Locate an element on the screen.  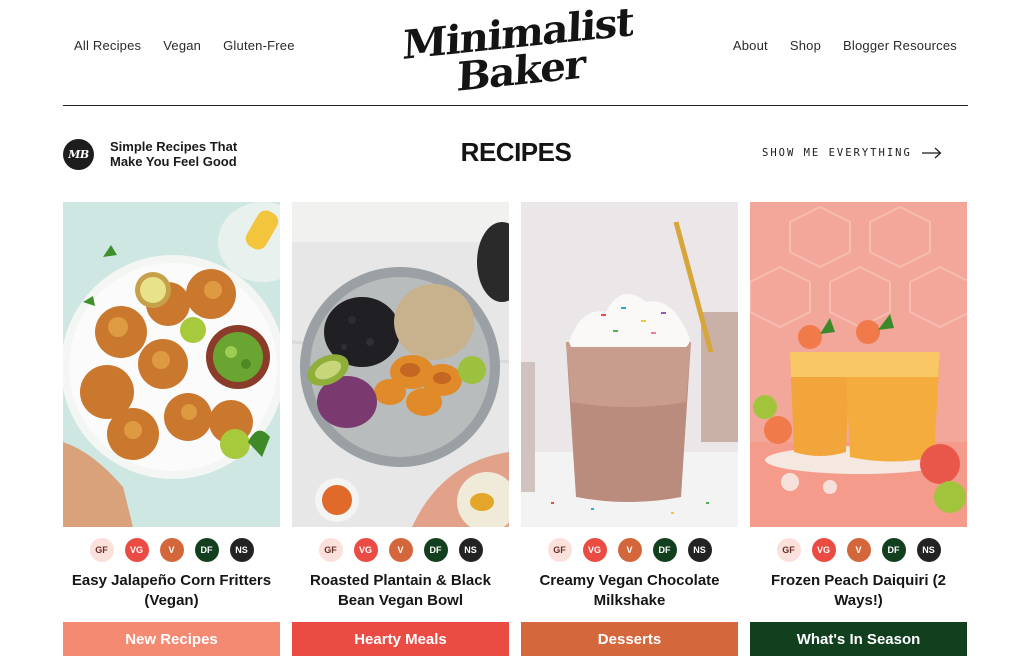
recipe-title: Roasted Plantain & Black Bean Vegan Bowl is located at coordinates (400, 591).